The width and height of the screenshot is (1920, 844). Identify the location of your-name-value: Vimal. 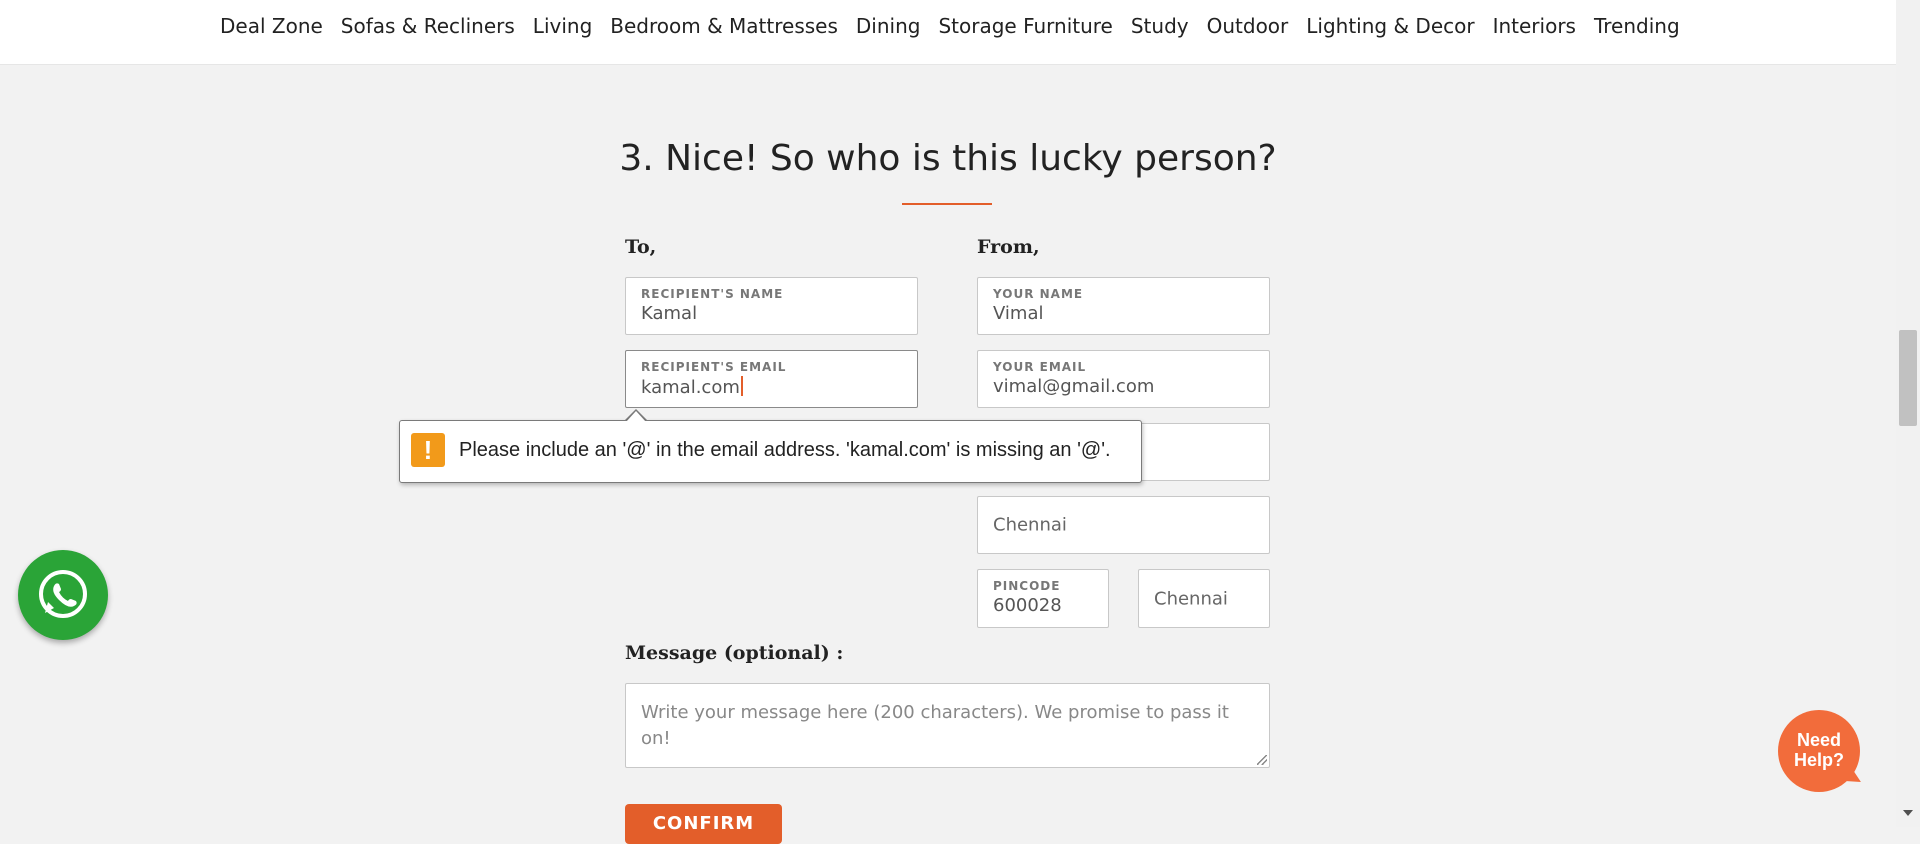
(1018, 313).